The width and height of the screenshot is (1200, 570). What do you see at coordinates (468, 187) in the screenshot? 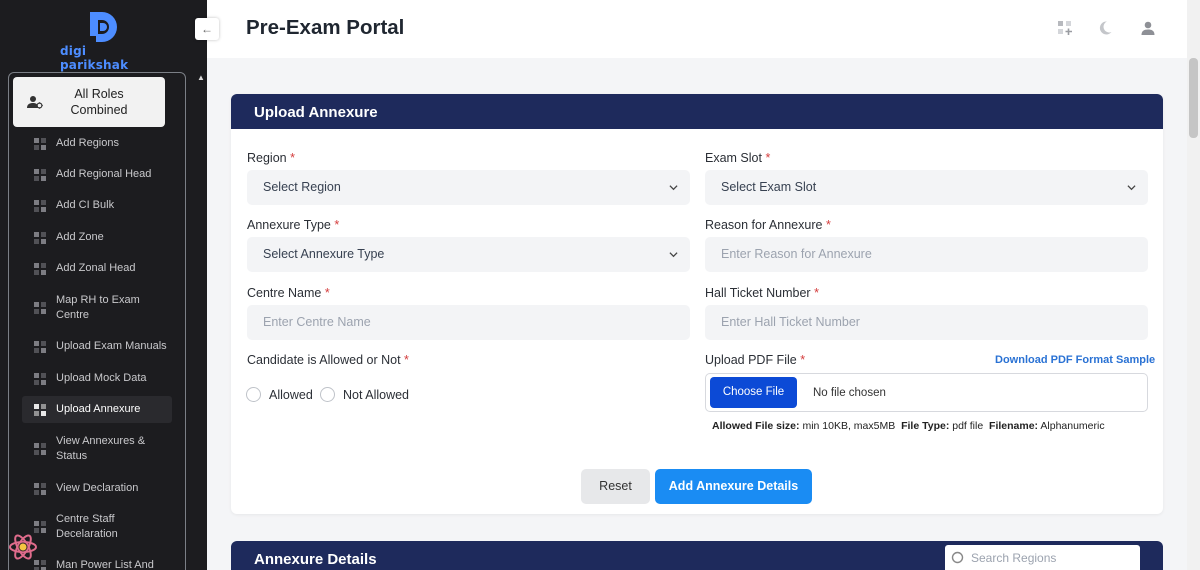
I see `region-select: Select Region` at bounding box center [468, 187].